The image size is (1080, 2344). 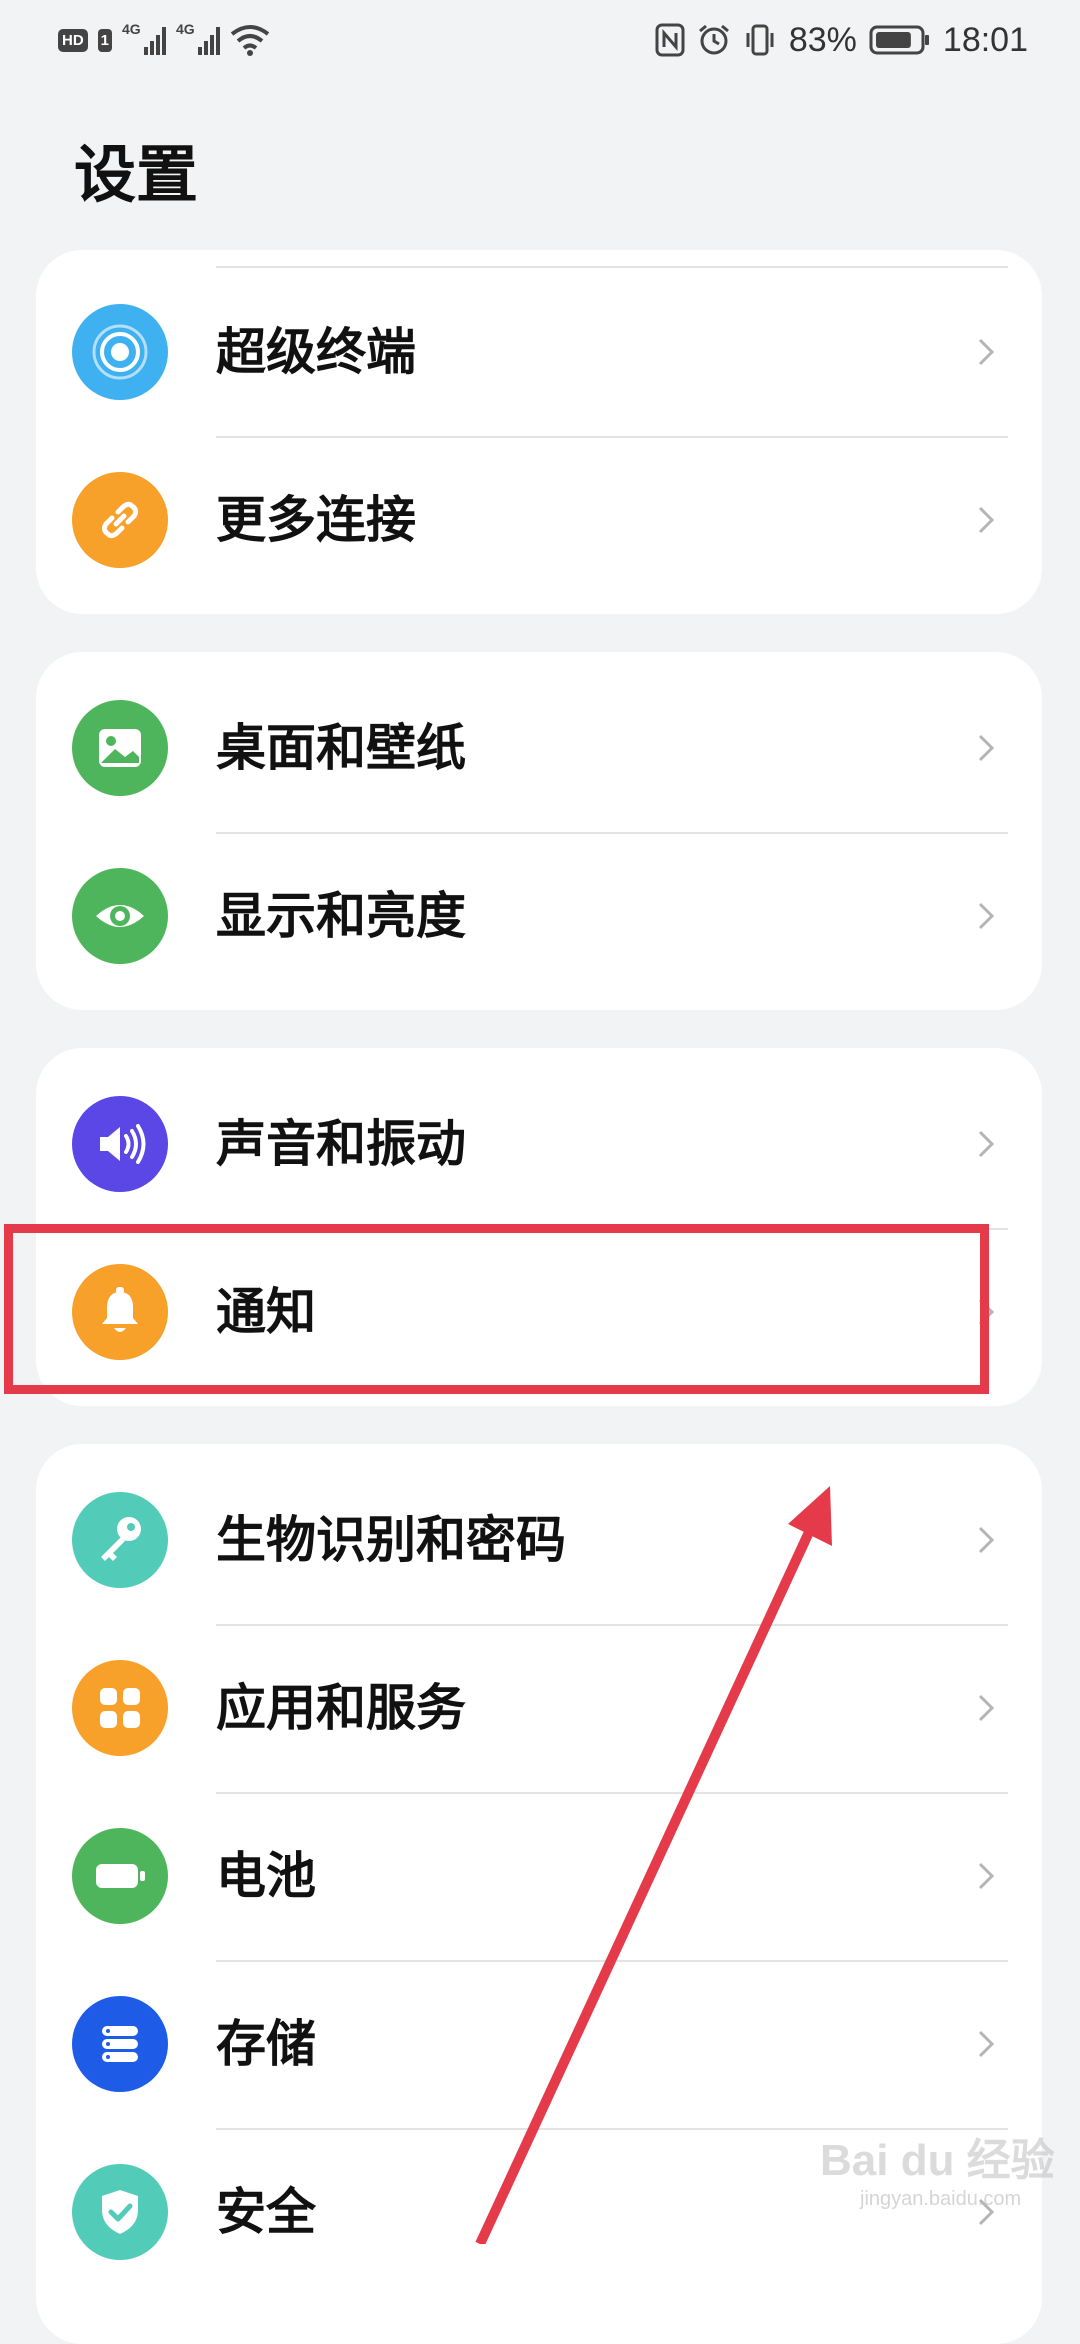 I want to click on settings-item-more-connections: 更多连接, so click(x=539, y=520).